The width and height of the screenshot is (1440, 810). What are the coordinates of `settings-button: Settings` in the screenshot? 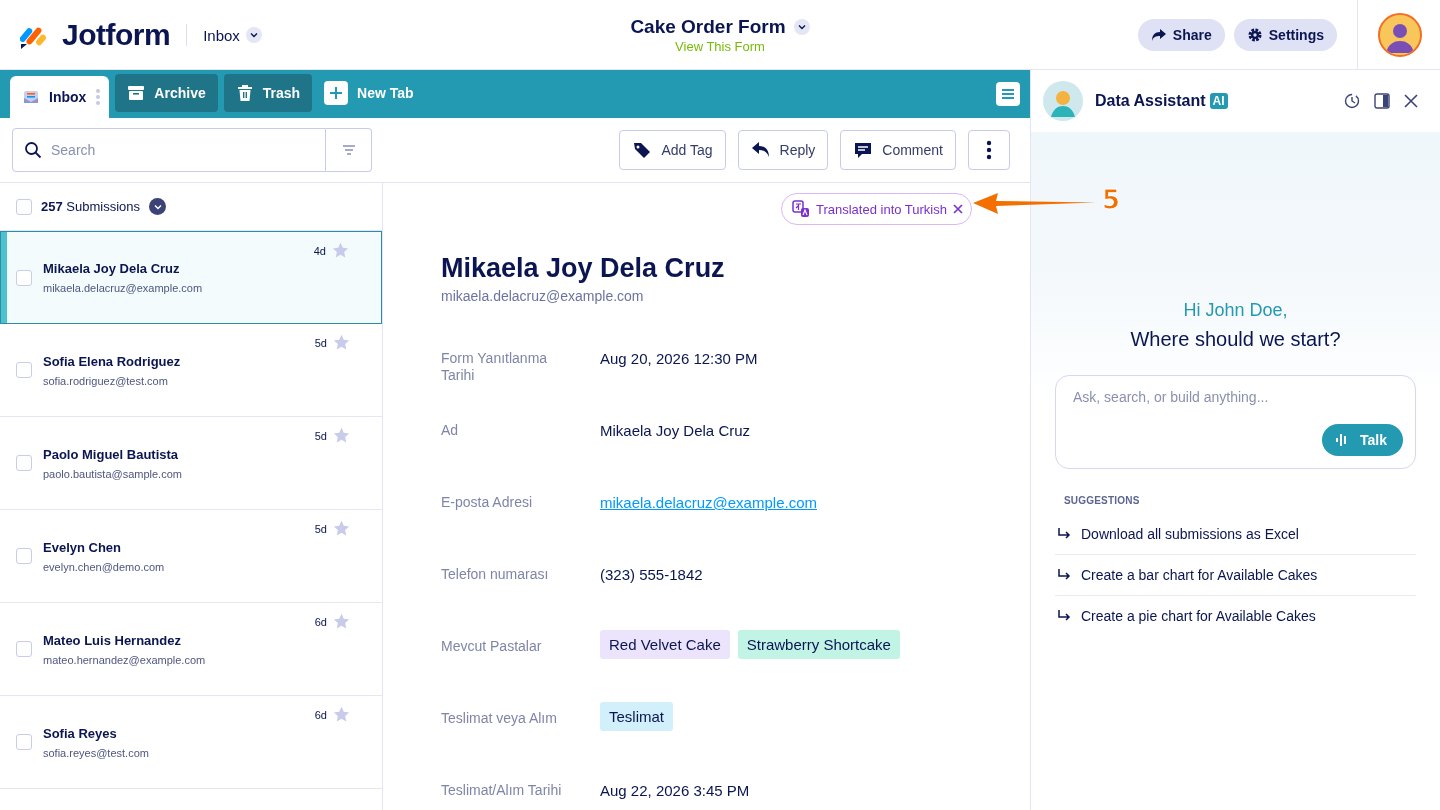 It's located at (1285, 35).